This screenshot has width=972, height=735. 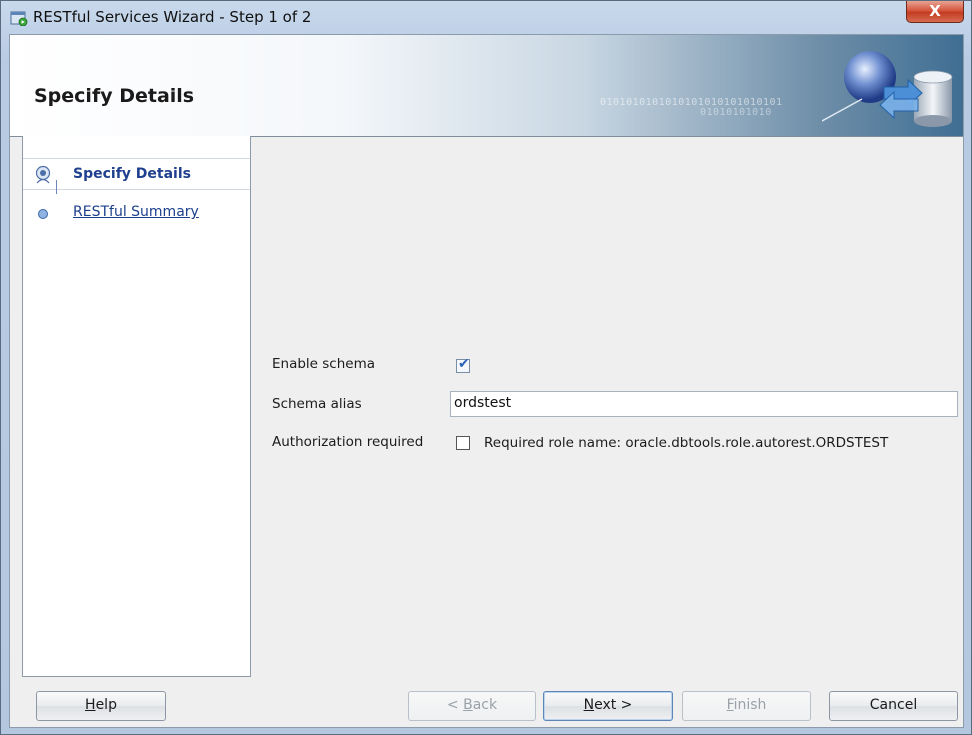 I want to click on step-label-restful-summary: RESTful Summary, so click(x=136, y=212).